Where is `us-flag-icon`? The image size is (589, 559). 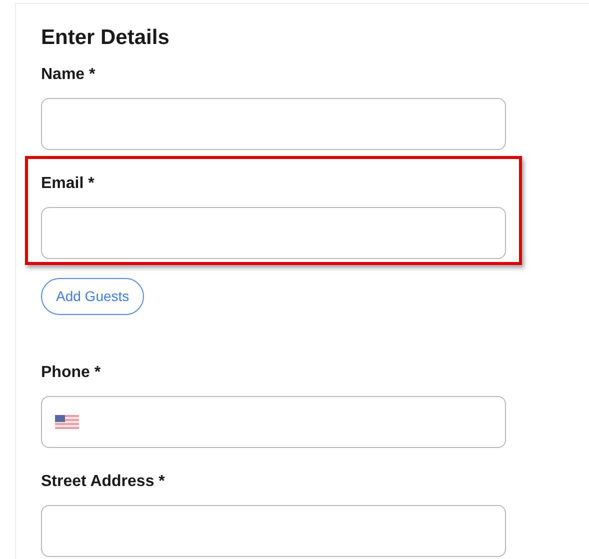 us-flag-icon is located at coordinates (67, 422).